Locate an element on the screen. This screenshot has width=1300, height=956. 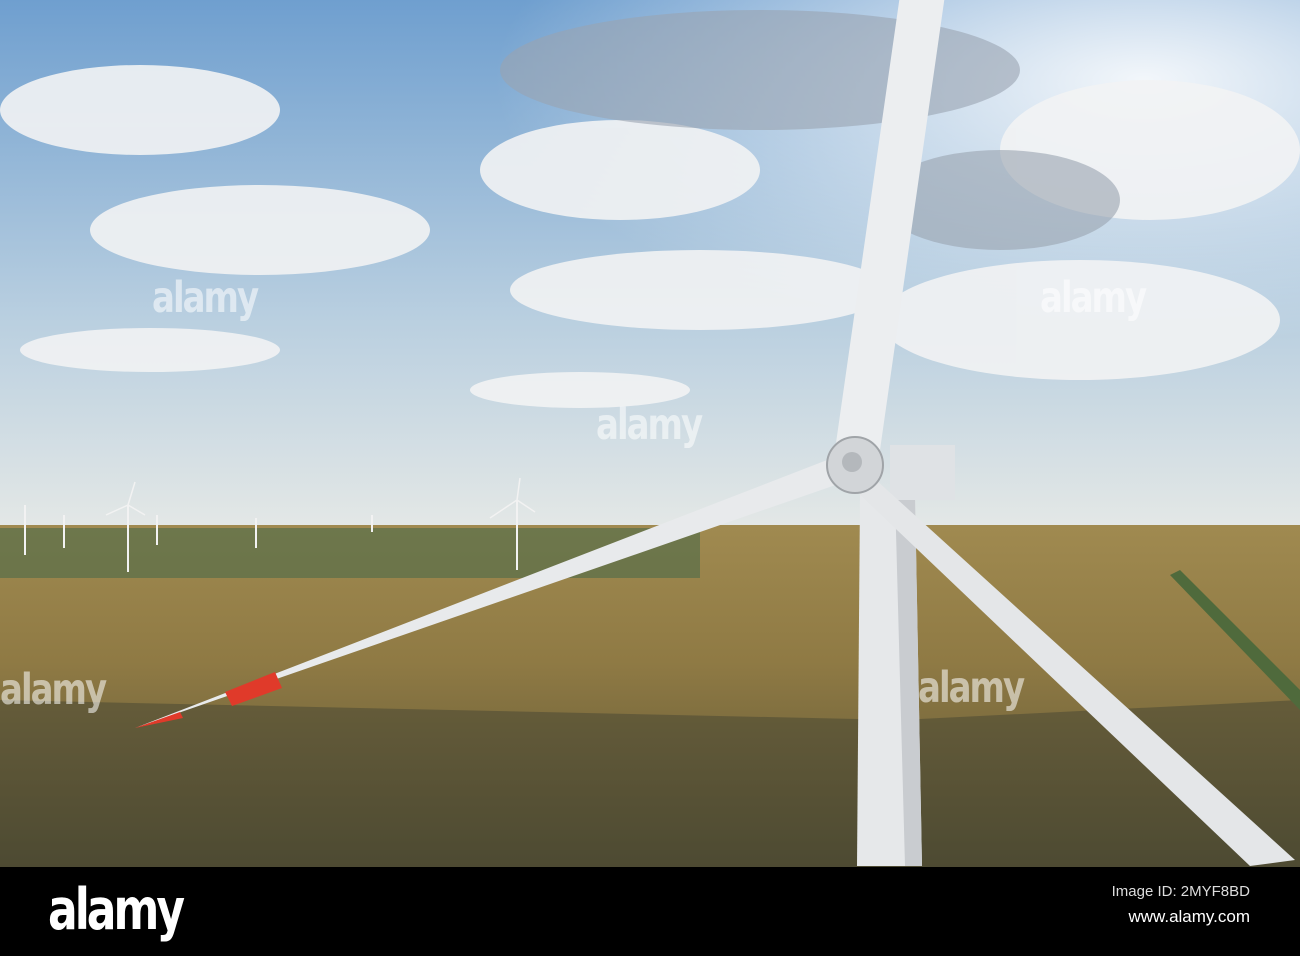
alamy-logo: alamy is located at coordinates (116, 910).